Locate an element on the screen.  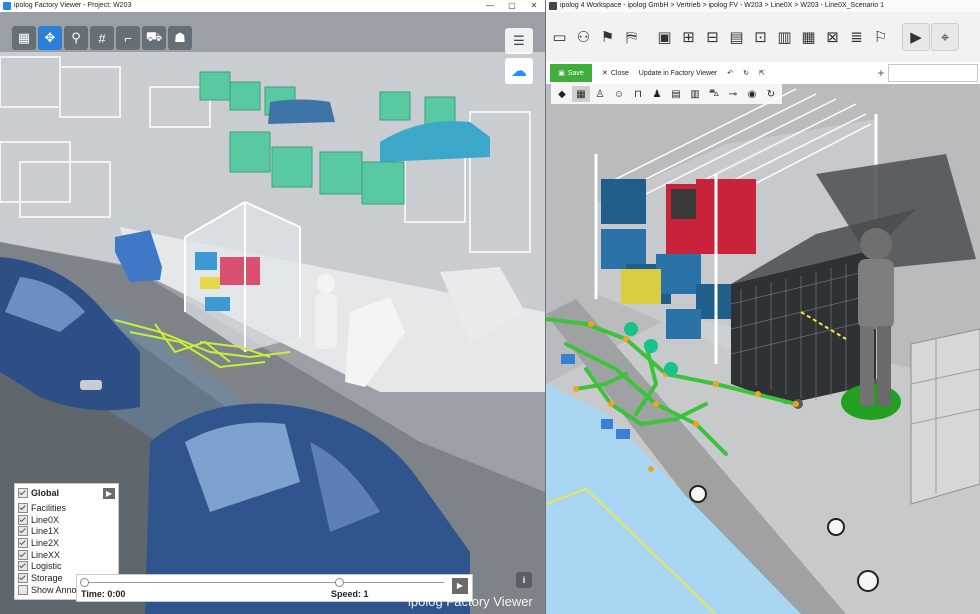
workspace-logo-icon is located at coordinates (553, 6).